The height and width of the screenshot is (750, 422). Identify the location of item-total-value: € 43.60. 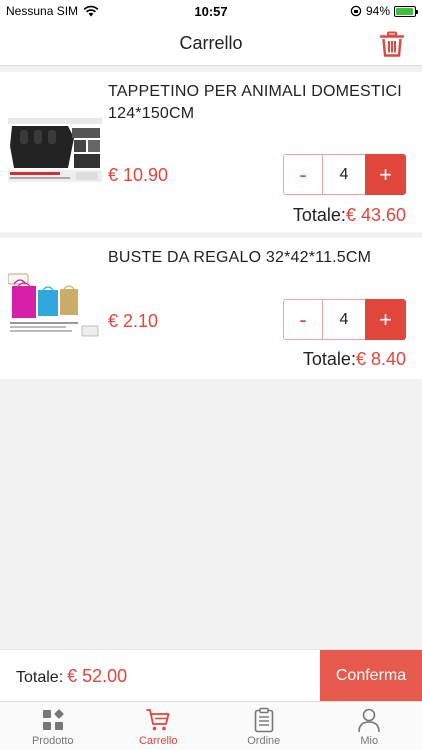
(375, 215).